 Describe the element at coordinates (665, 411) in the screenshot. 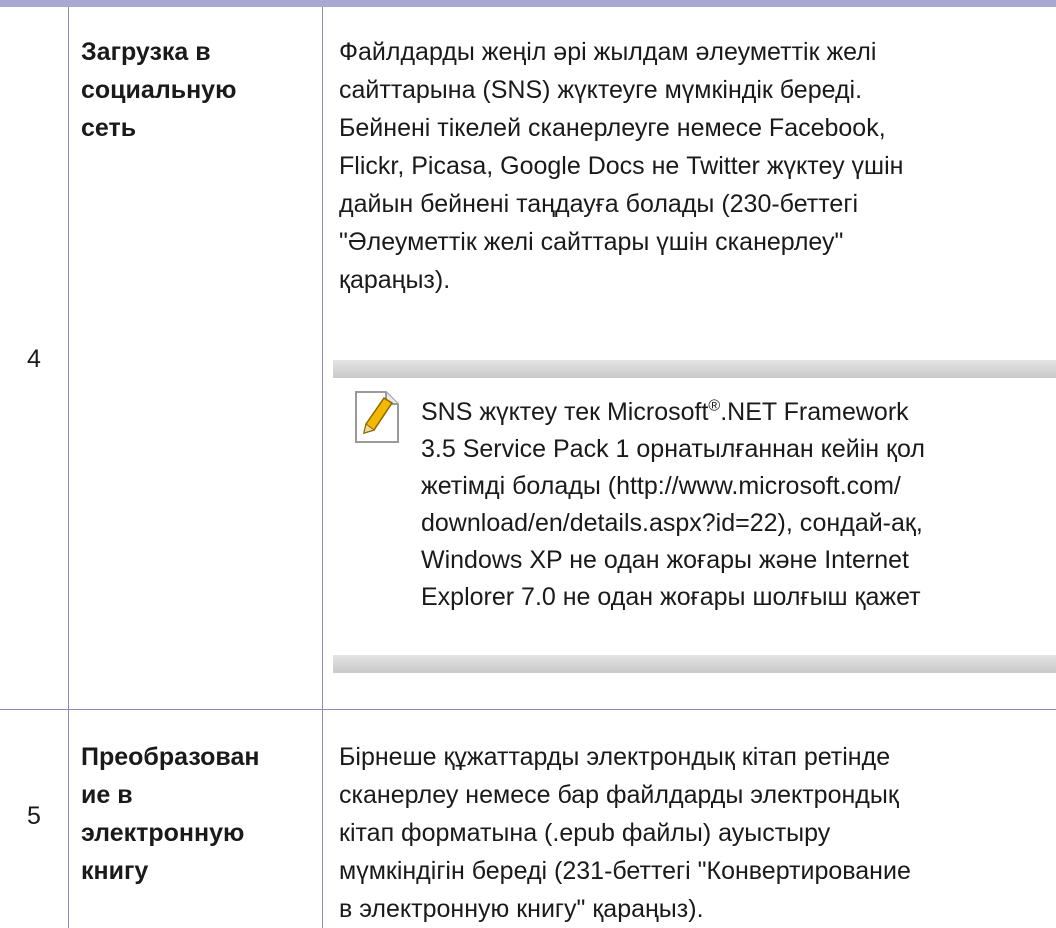

I see `note-line: SNS жүктеу тек Microsoft®.NET Framework` at that location.